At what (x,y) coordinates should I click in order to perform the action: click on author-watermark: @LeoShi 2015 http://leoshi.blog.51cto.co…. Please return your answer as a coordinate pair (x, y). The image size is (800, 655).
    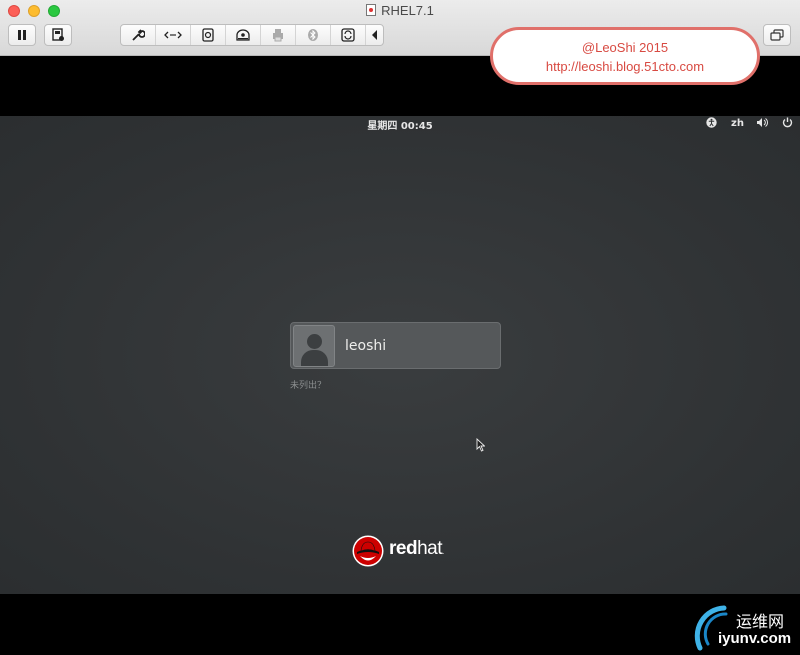
    Looking at the image, I should click on (625, 56).